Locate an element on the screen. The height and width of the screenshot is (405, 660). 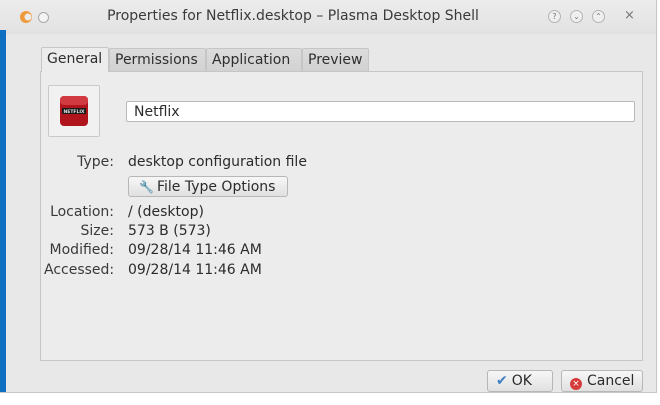
modified-label: Modified: is located at coordinates (81, 250).